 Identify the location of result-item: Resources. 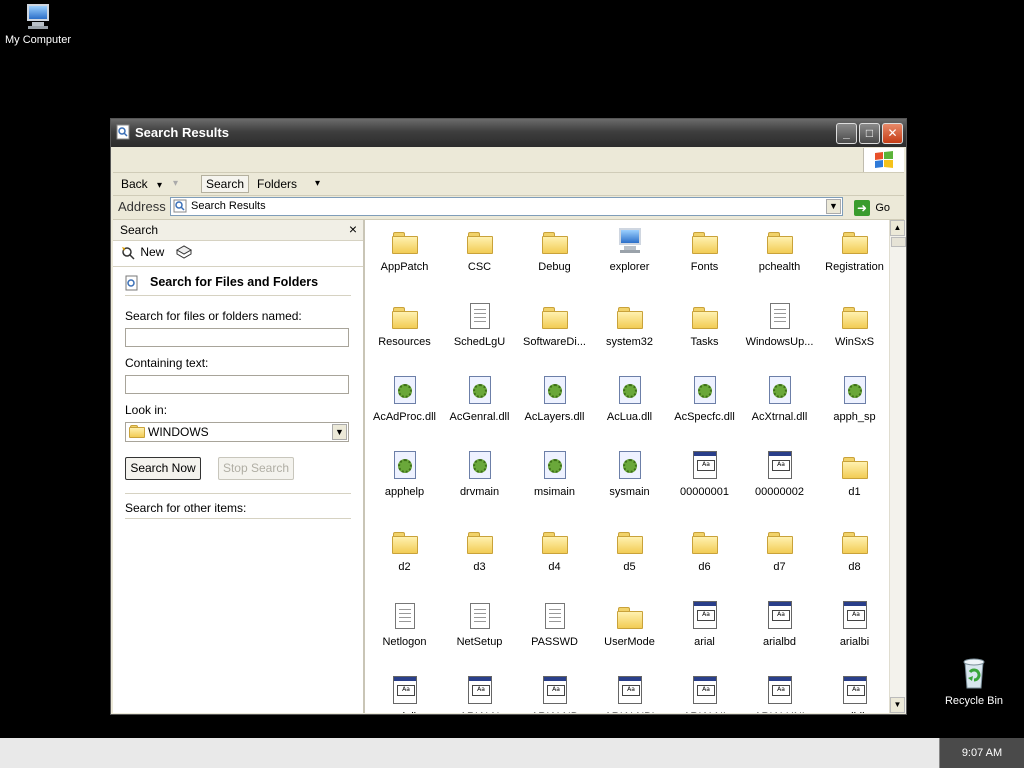
(404, 336).